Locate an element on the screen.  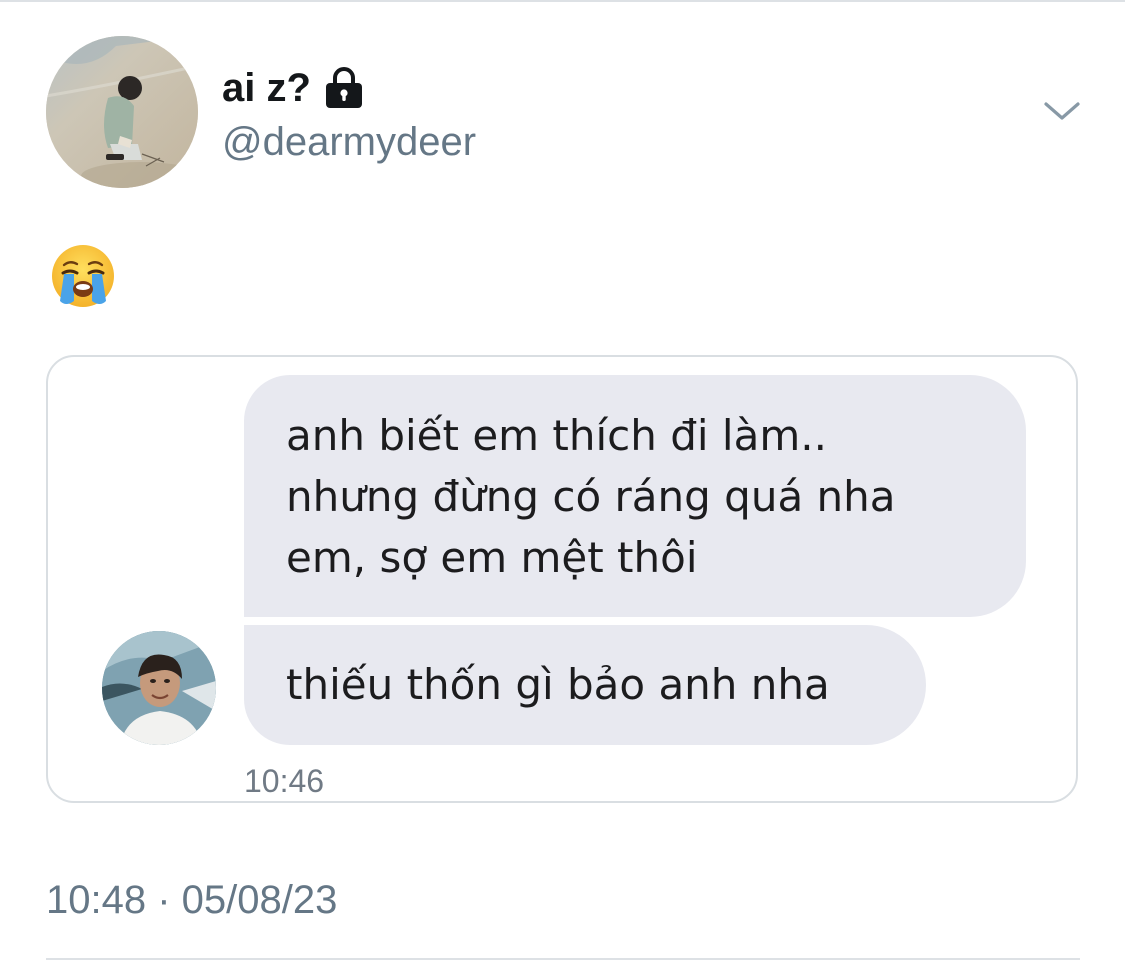
tweet-menu-button is located at coordinates (1062, 112).